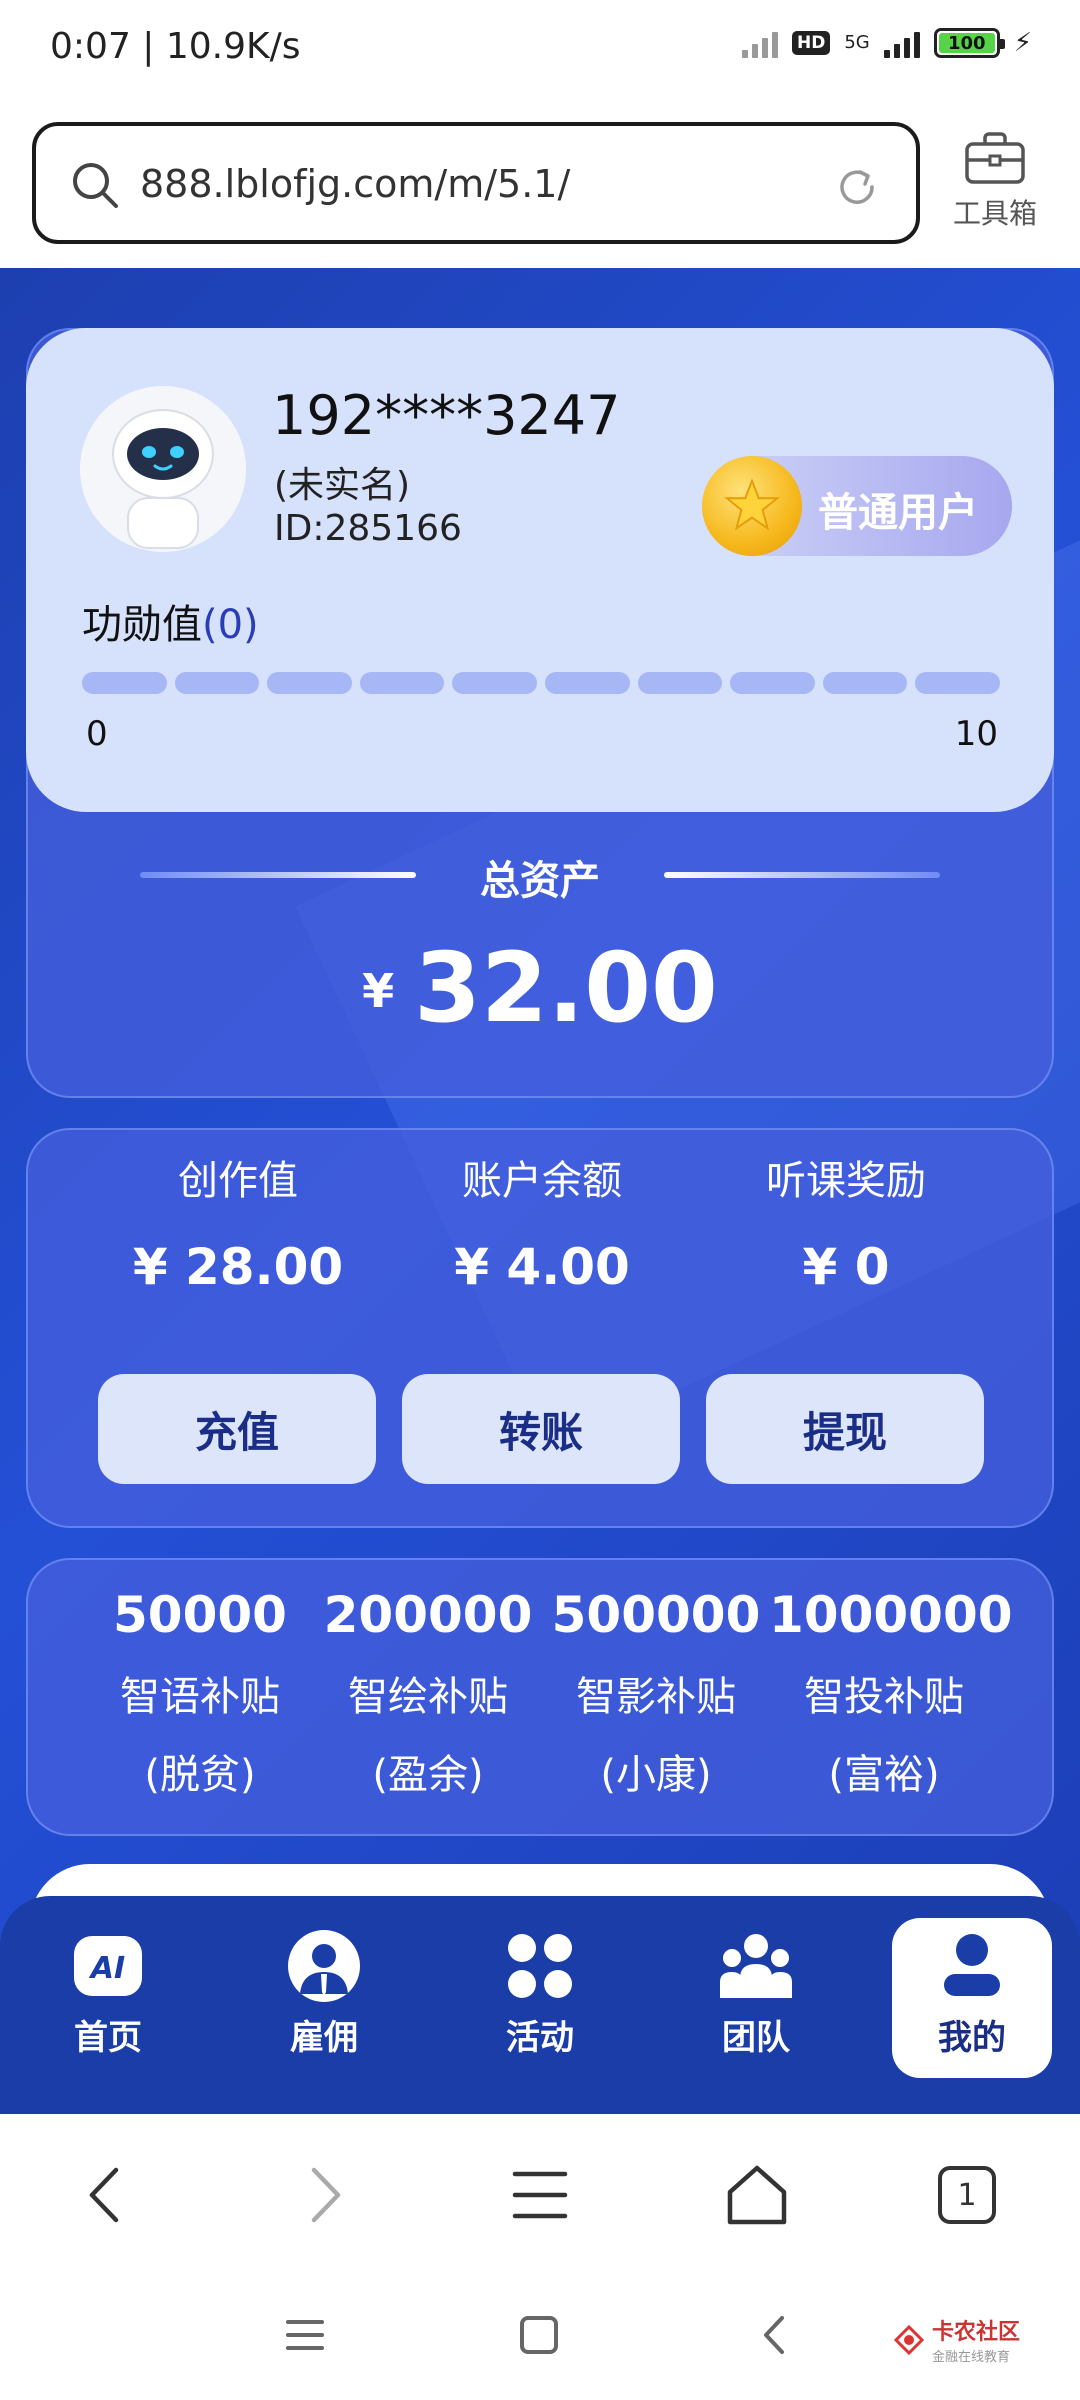 Image resolution: width=1080 pixels, height=2400 pixels. I want to click on subsidy-amount: 200000, so click(428, 1615).